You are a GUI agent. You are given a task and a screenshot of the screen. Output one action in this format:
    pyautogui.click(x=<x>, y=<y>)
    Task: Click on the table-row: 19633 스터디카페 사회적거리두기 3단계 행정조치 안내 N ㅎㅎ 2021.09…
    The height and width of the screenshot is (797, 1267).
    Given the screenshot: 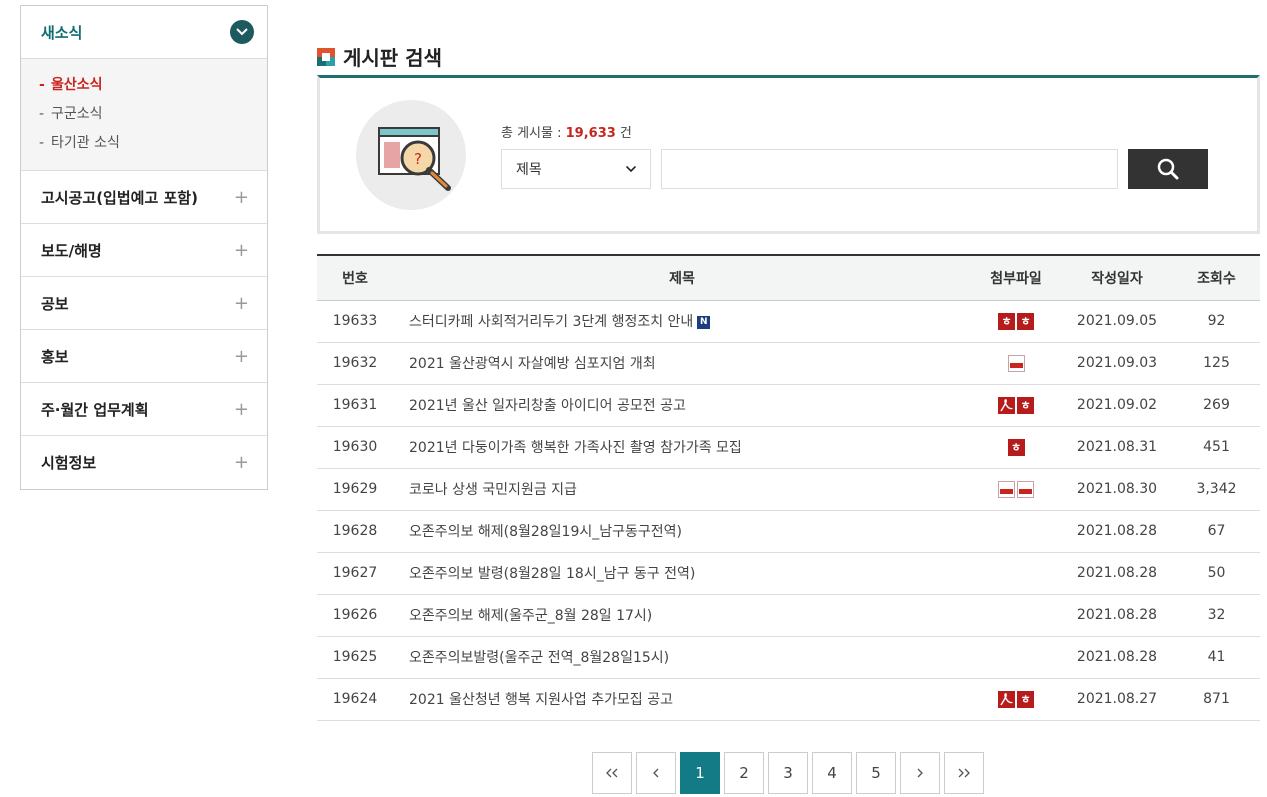 What is the action you would take?
    pyautogui.click(x=788, y=321)
    